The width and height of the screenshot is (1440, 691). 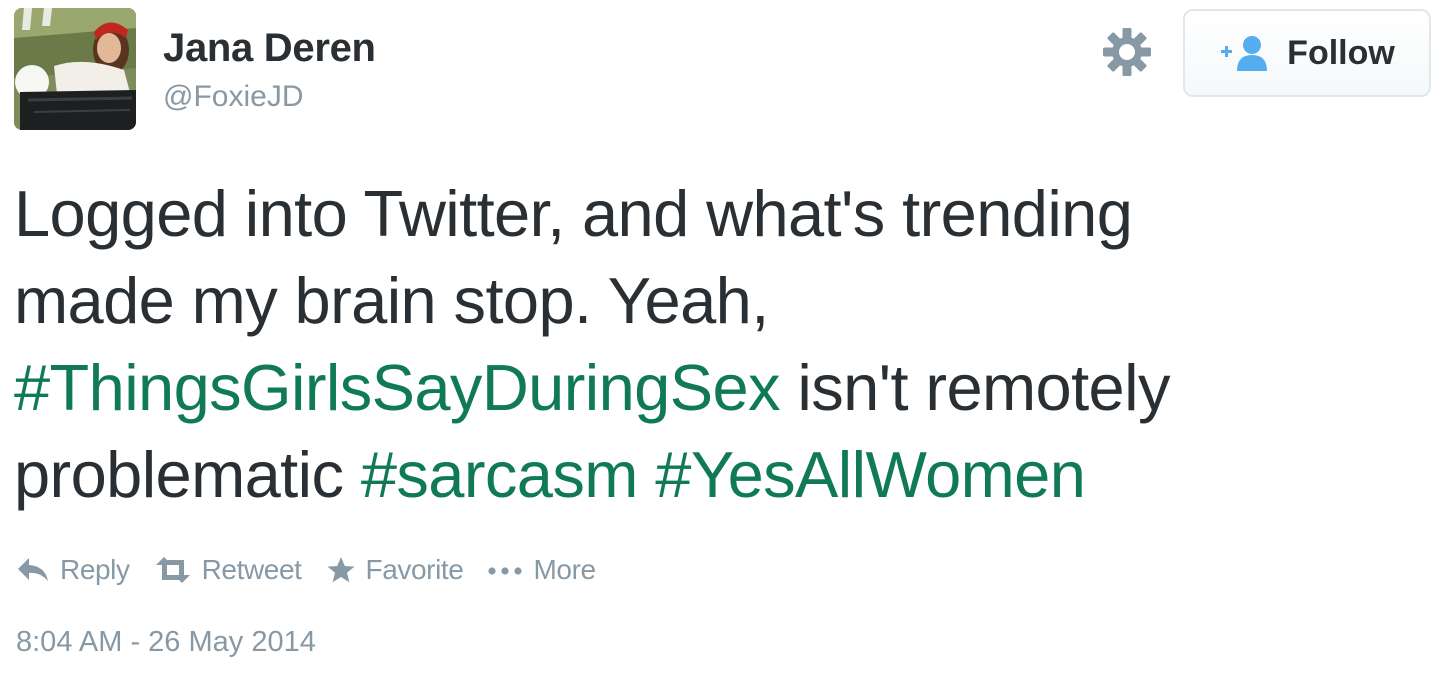 I want to click on retweet-icon, so click(x=172, y=570).